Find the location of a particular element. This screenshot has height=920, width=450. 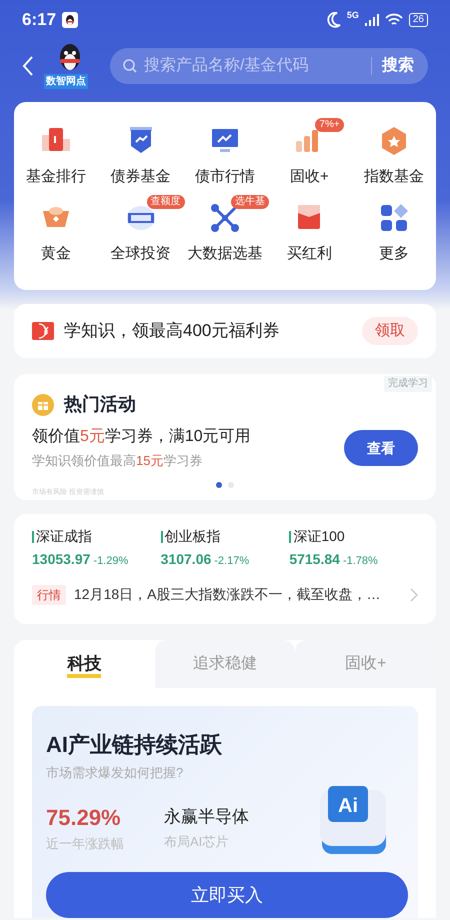

return-label: 近一年涨跌幅 is located at coordinates (85, 843).